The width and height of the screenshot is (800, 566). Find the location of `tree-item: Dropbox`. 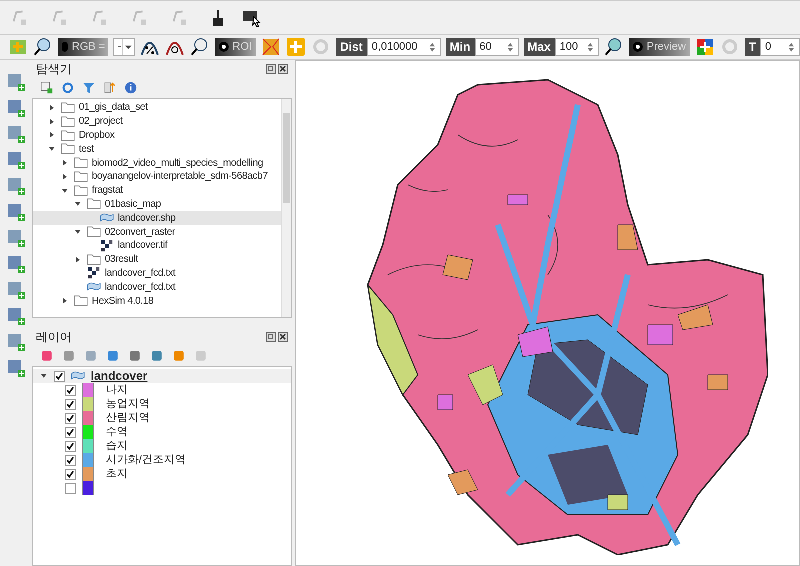

tree-item: Dropbox is located at coordinates (157, 135).